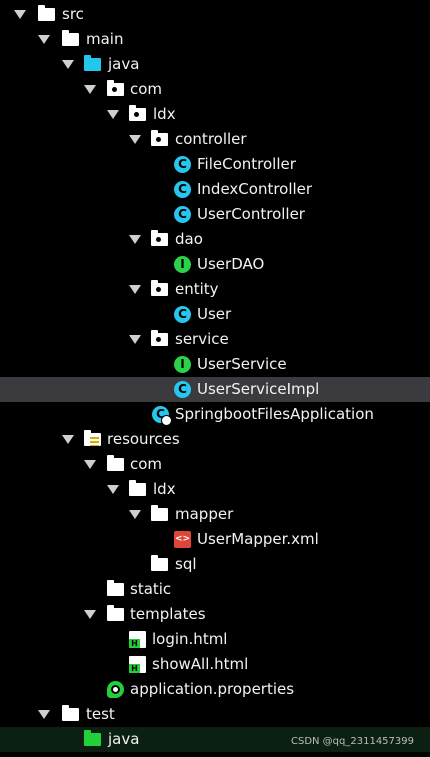 The height and width of the screenshot is (757, 430). I want to click on tree-item-entity: entity, so click(215, 289).